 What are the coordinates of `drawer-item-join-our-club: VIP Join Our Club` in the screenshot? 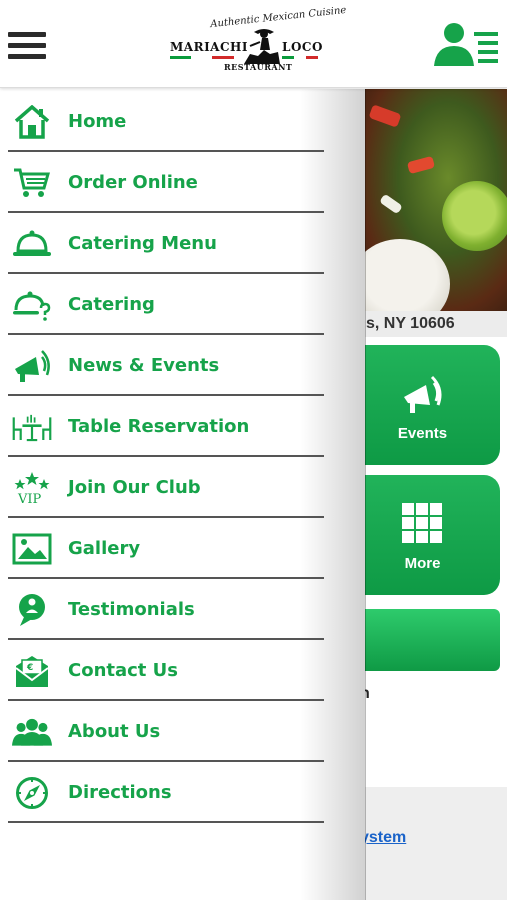 It's located at (166, 487).